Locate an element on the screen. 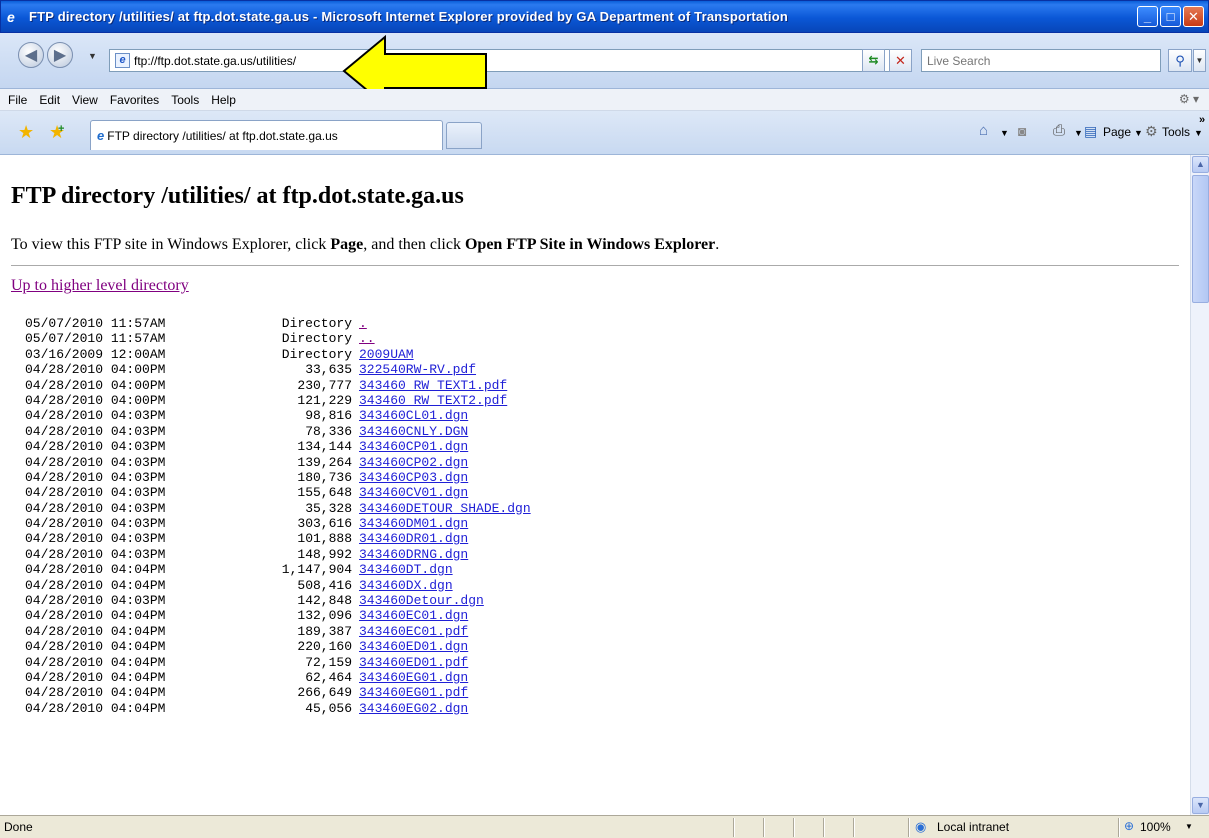 This screenshot has width=1209, height=838. entry-link: 343460DRNG.dgn is located at coordinates (413, 554).